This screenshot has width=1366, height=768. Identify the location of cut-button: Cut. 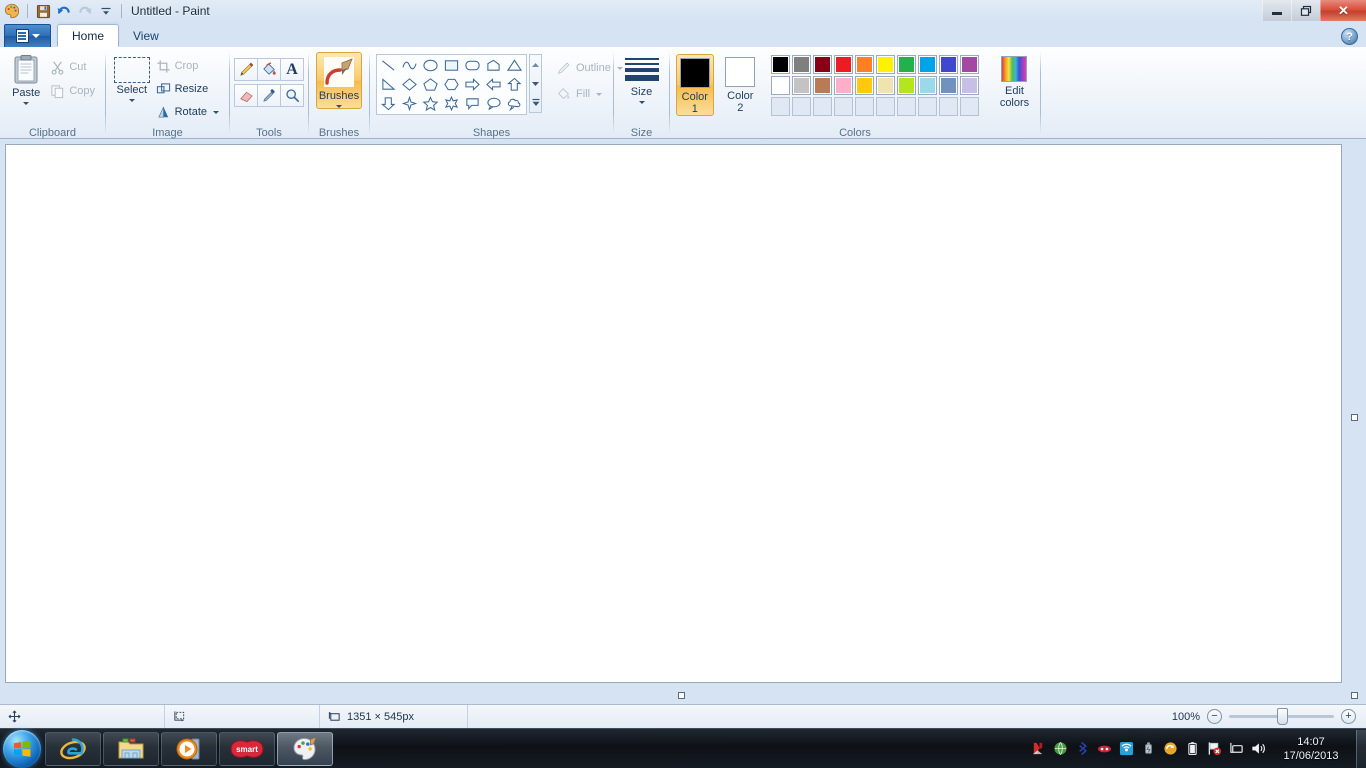
(72, 67).